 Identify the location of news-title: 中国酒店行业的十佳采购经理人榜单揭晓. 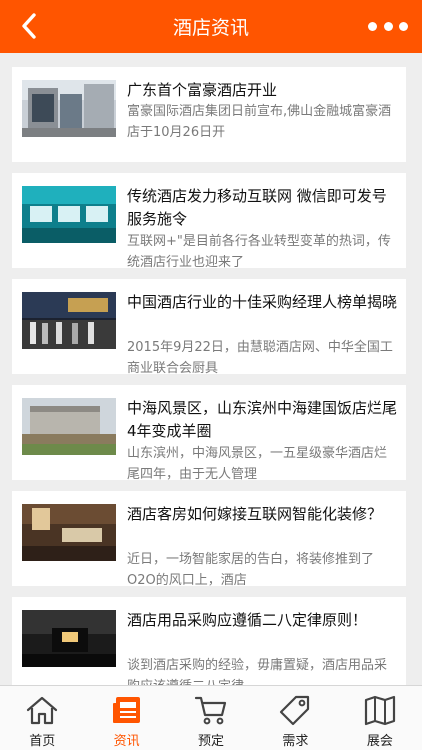
(262, 302).